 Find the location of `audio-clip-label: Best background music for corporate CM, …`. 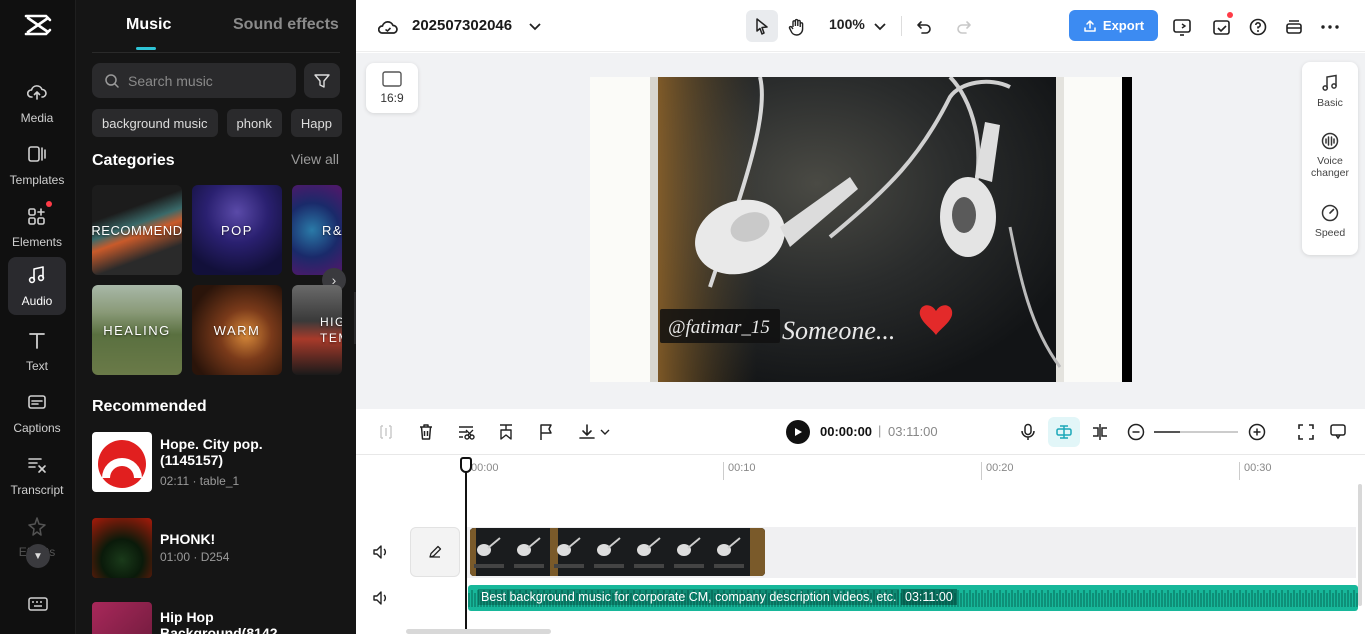

audio-clip-label: Best background music for corporate CM, … is located at coordinates (688, 597).